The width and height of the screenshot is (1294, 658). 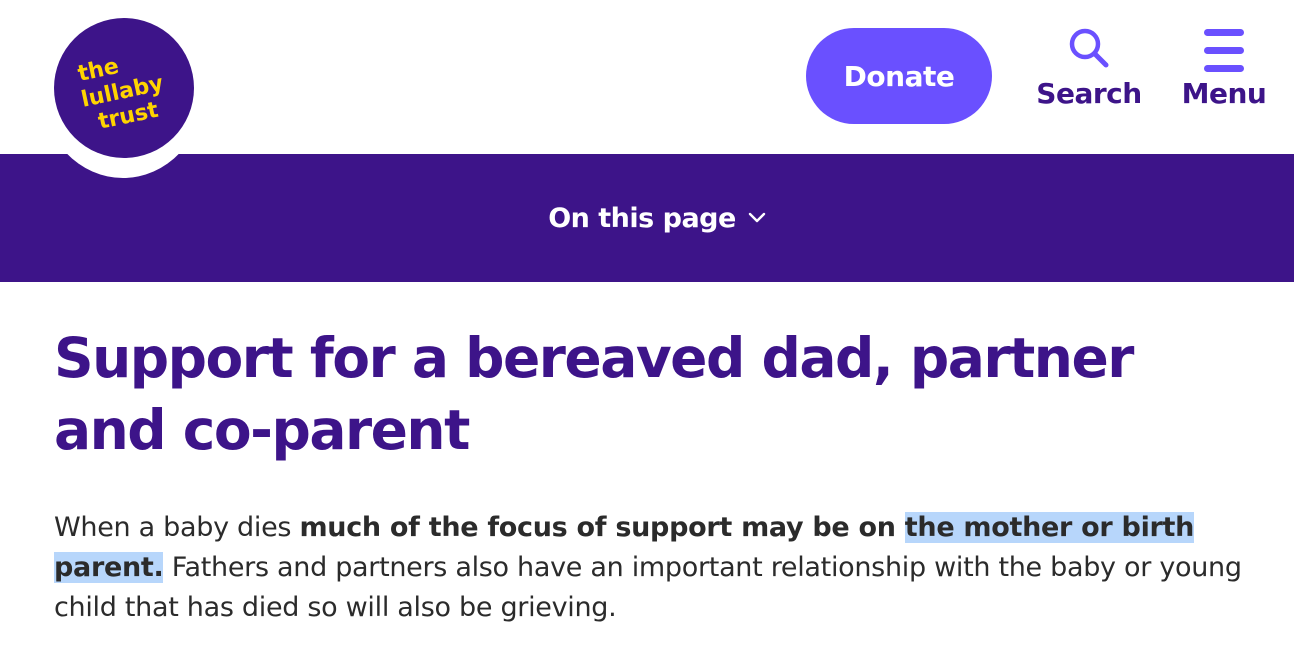 I want to click on on-this-page-toggle: On this page, so click(x=657, y=218).